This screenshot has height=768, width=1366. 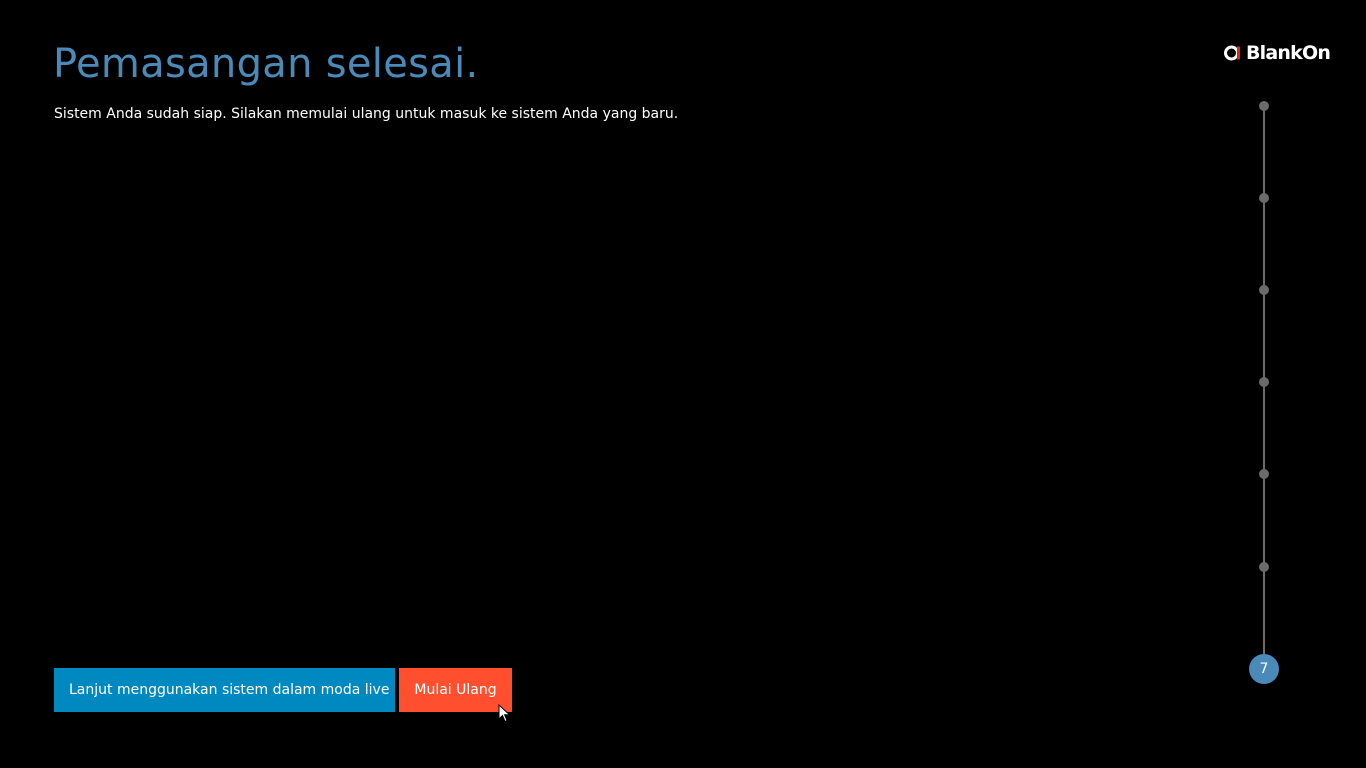 What do you see at coordinates (455, 690) in the screenshot?
I see `restart-button: Mulai Ulang` at bounding box center [455, 690].